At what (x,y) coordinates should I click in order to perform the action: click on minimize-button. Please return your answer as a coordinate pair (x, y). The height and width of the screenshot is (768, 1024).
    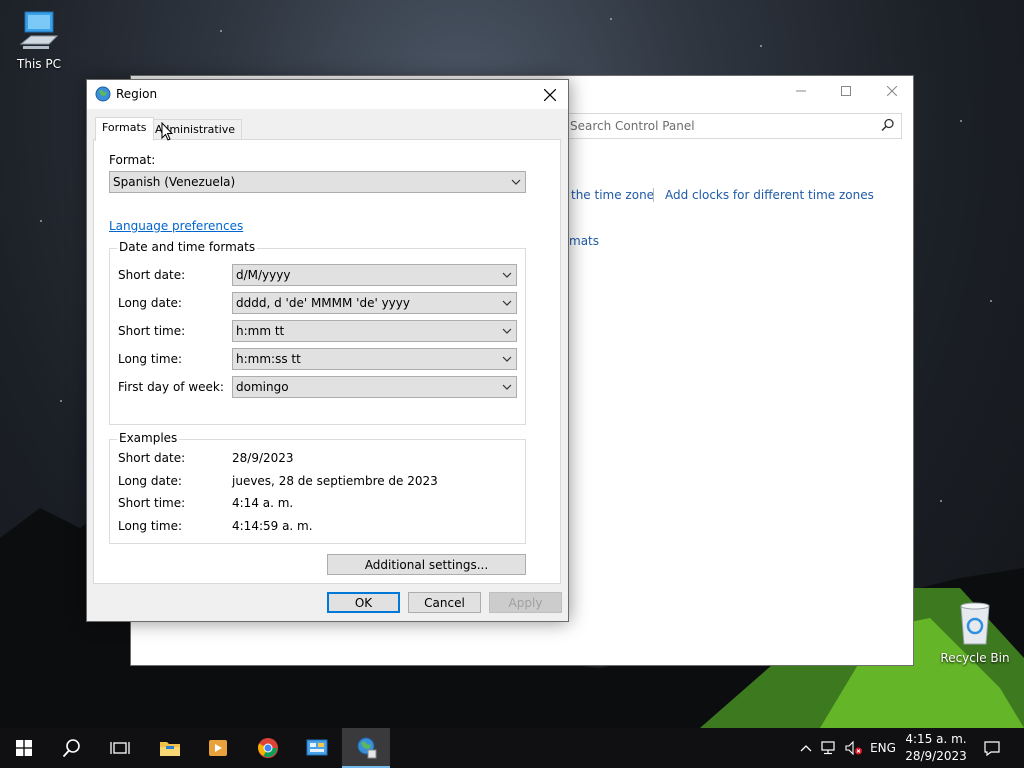
    Looking at the image, I should click on (801, 91).